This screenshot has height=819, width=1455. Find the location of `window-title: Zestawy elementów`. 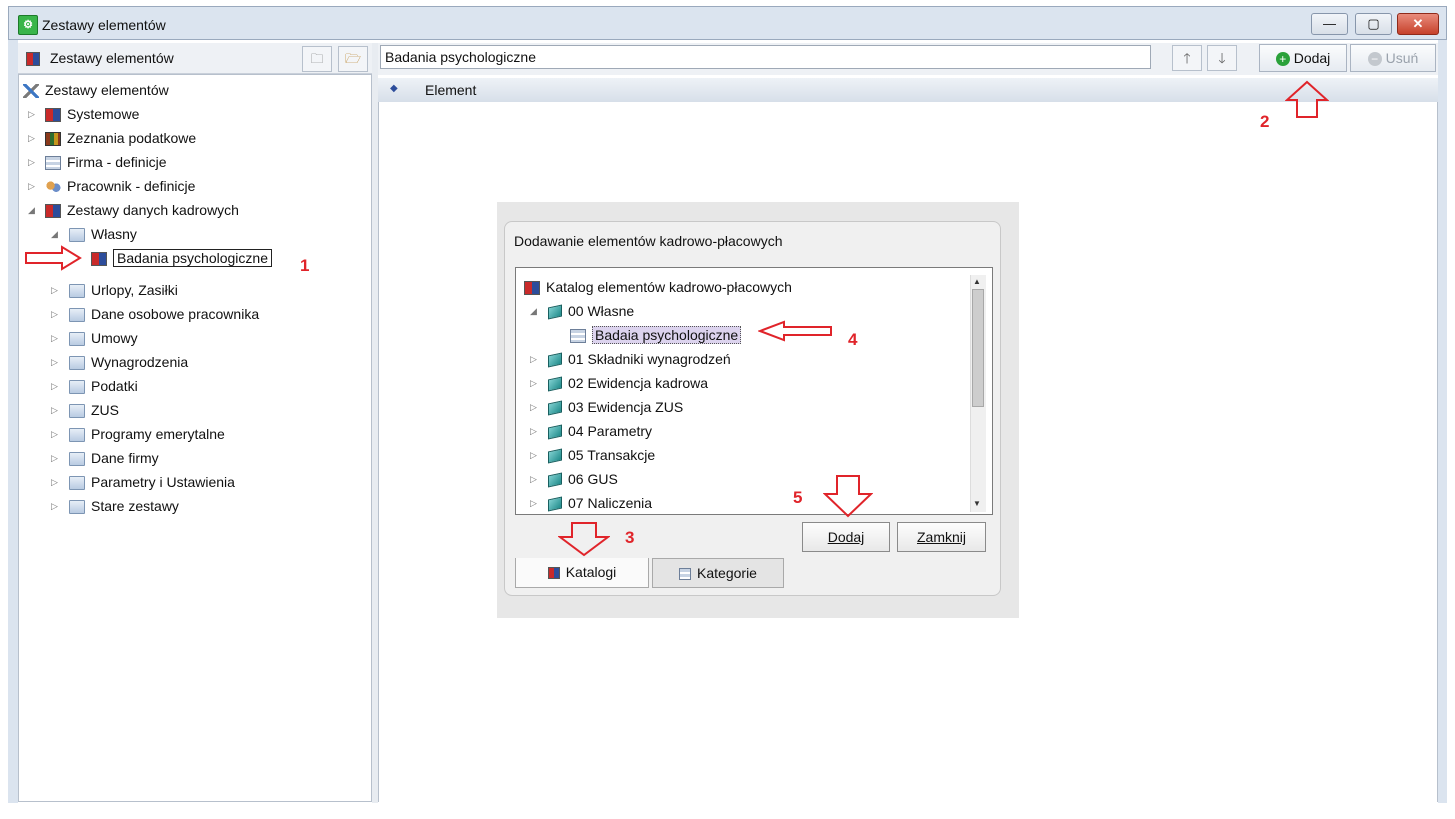

window-title: Zestawy elementów is located at coordinates (104, 25).